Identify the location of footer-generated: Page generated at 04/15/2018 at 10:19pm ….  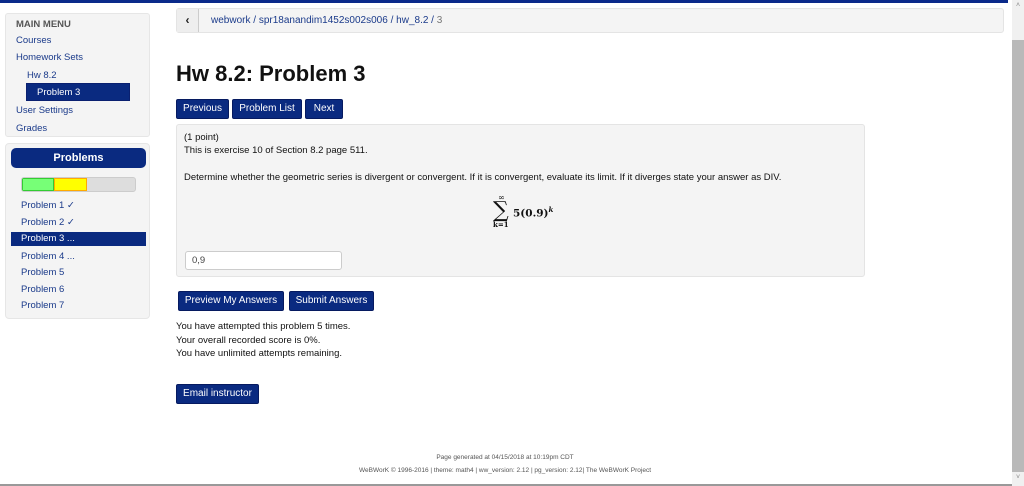
(505, 457).